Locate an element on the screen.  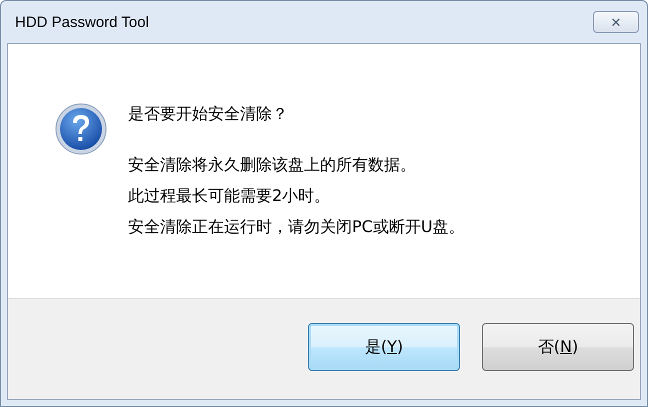
close-button: ✕ is located at coordinates (616, 22).